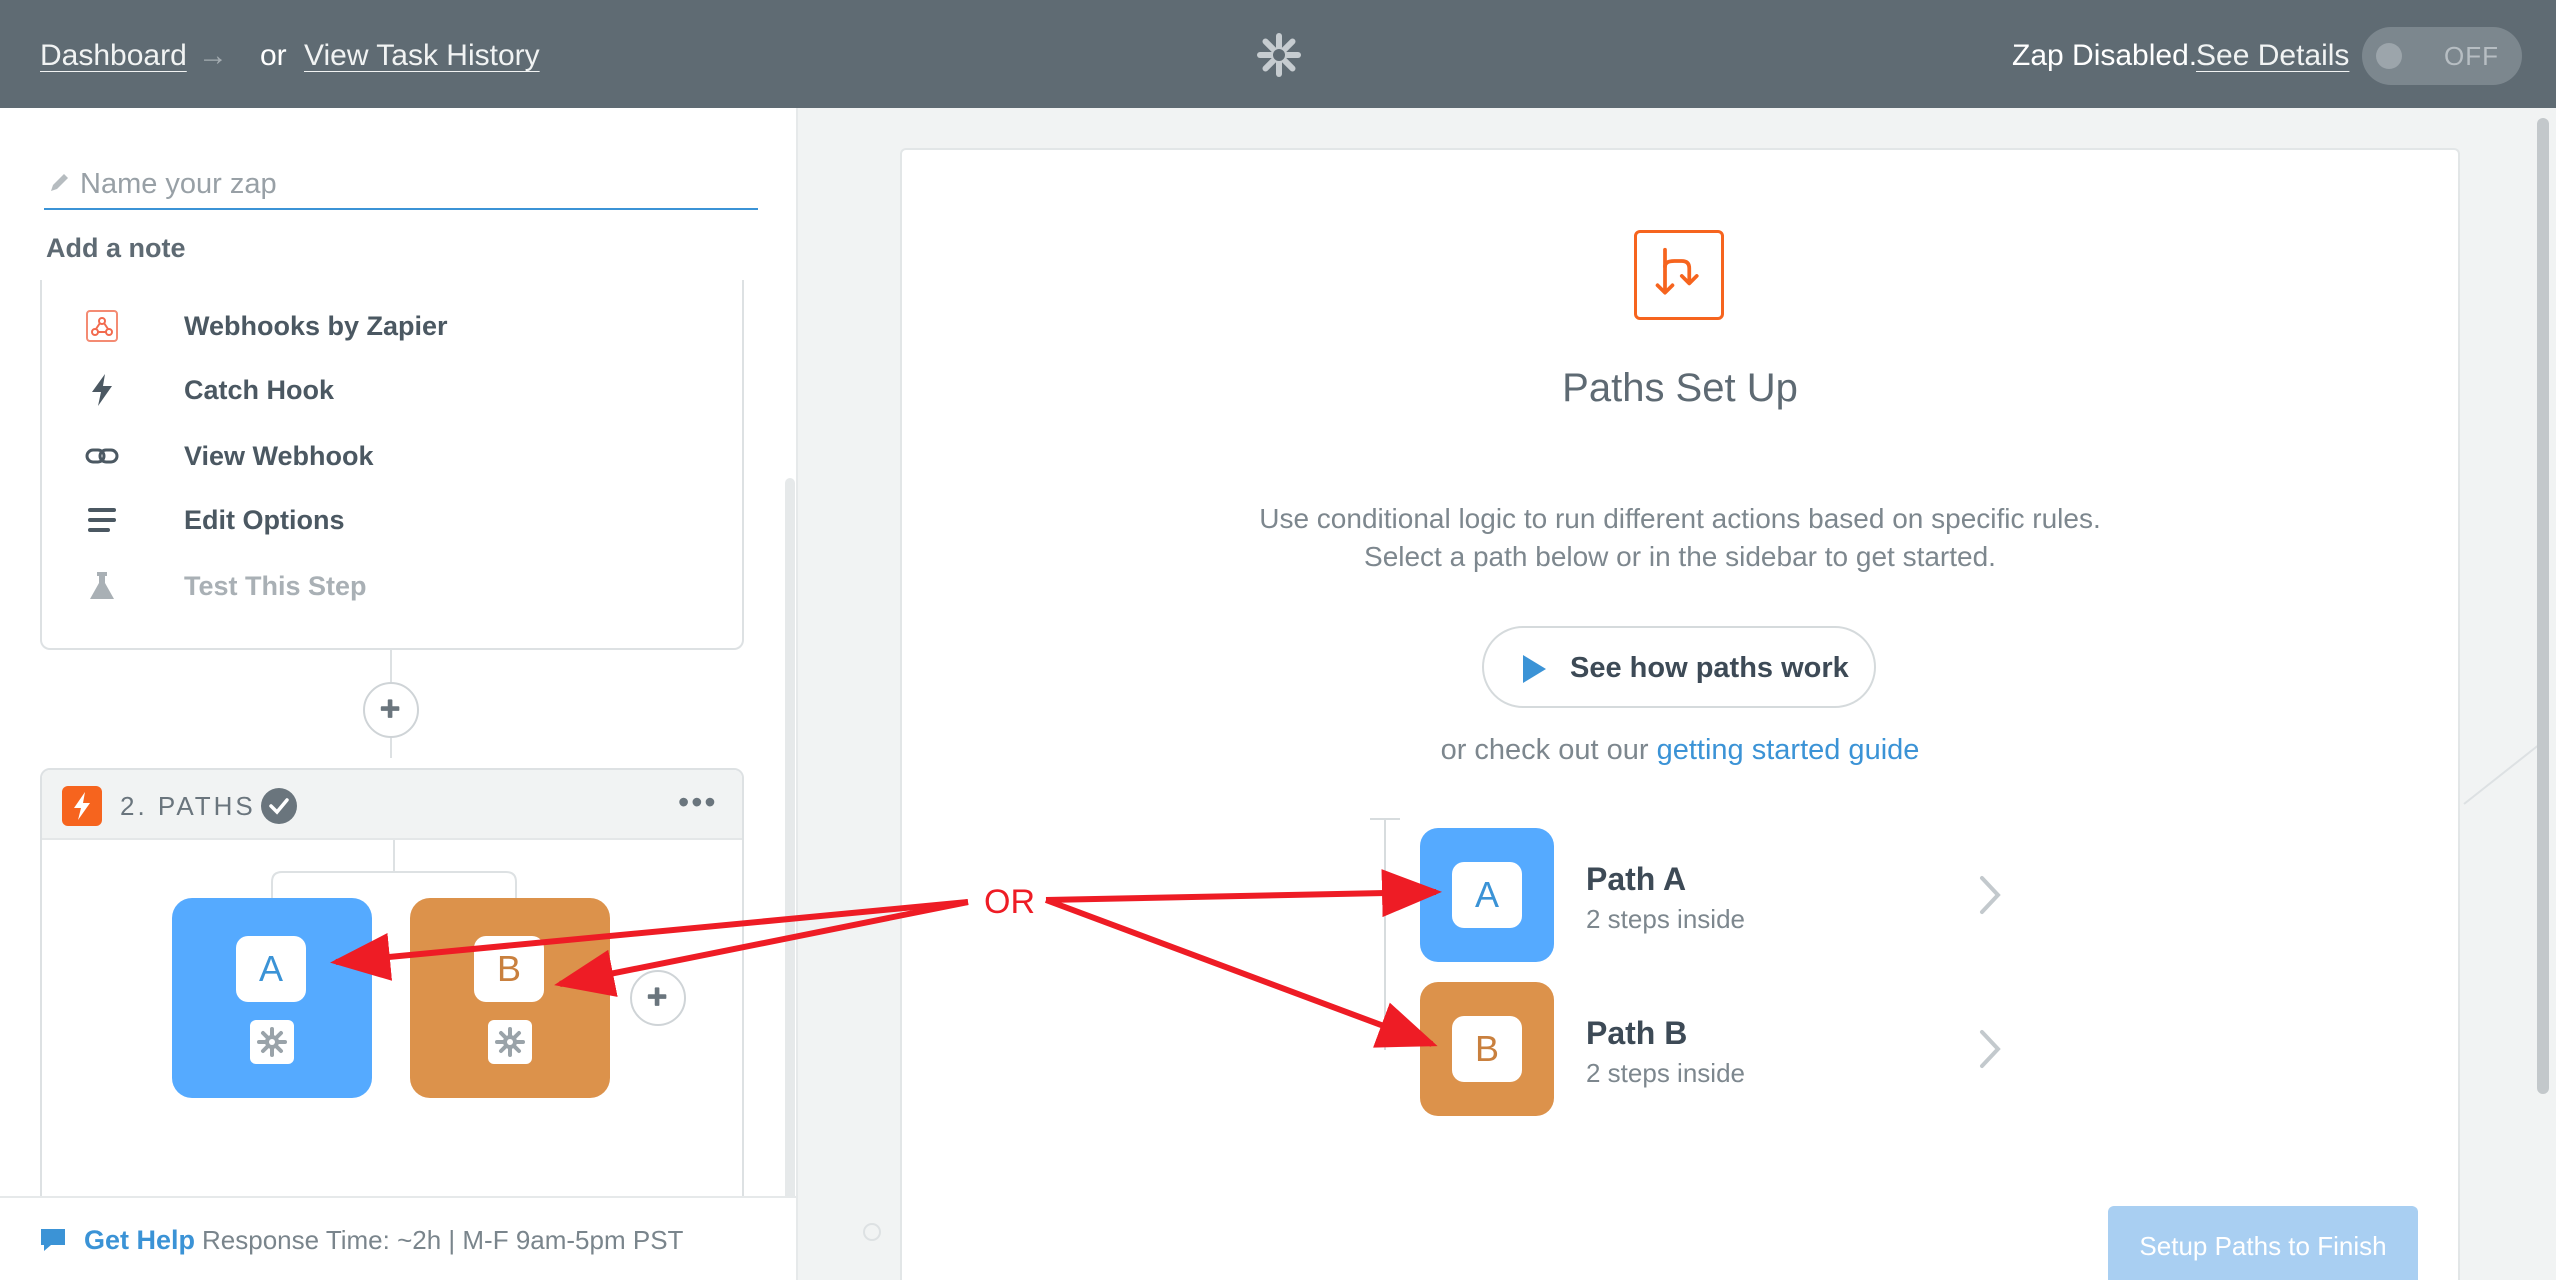 The height and width of the screenshot is (1280, 2556). Describe the element at coordinates (1544, 750) in the screenshot. I see `guide-prefix-text: or check out our` at that location.